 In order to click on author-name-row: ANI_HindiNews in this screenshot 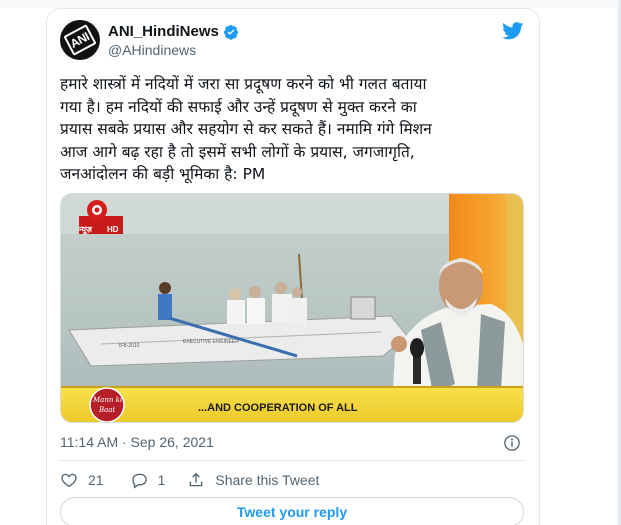, I will do `click(173, 31)`.